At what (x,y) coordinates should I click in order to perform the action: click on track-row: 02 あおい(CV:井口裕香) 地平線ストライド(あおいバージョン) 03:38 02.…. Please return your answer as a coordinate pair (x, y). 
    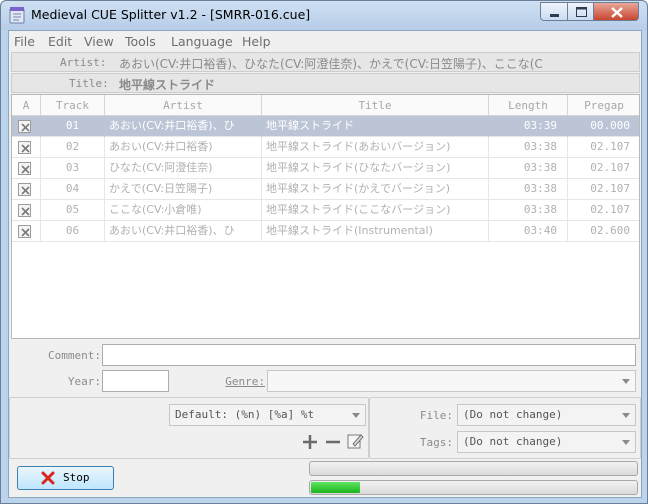
    Looking at the image, I should click on (325, 147).